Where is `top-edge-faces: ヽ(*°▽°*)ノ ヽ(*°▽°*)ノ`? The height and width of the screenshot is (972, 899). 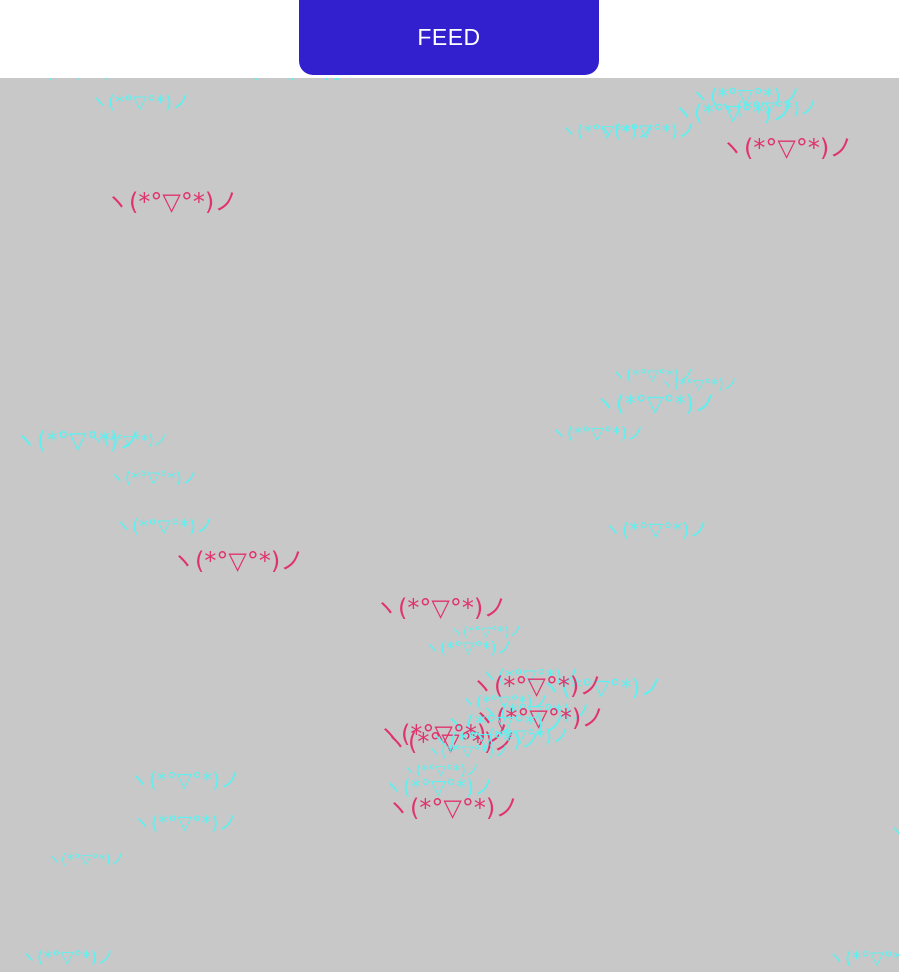 top-edge-faces: ヽ(*°▽°*)ノ ヽ(*°▽°*)ノ is located at coordinates (449, 79).